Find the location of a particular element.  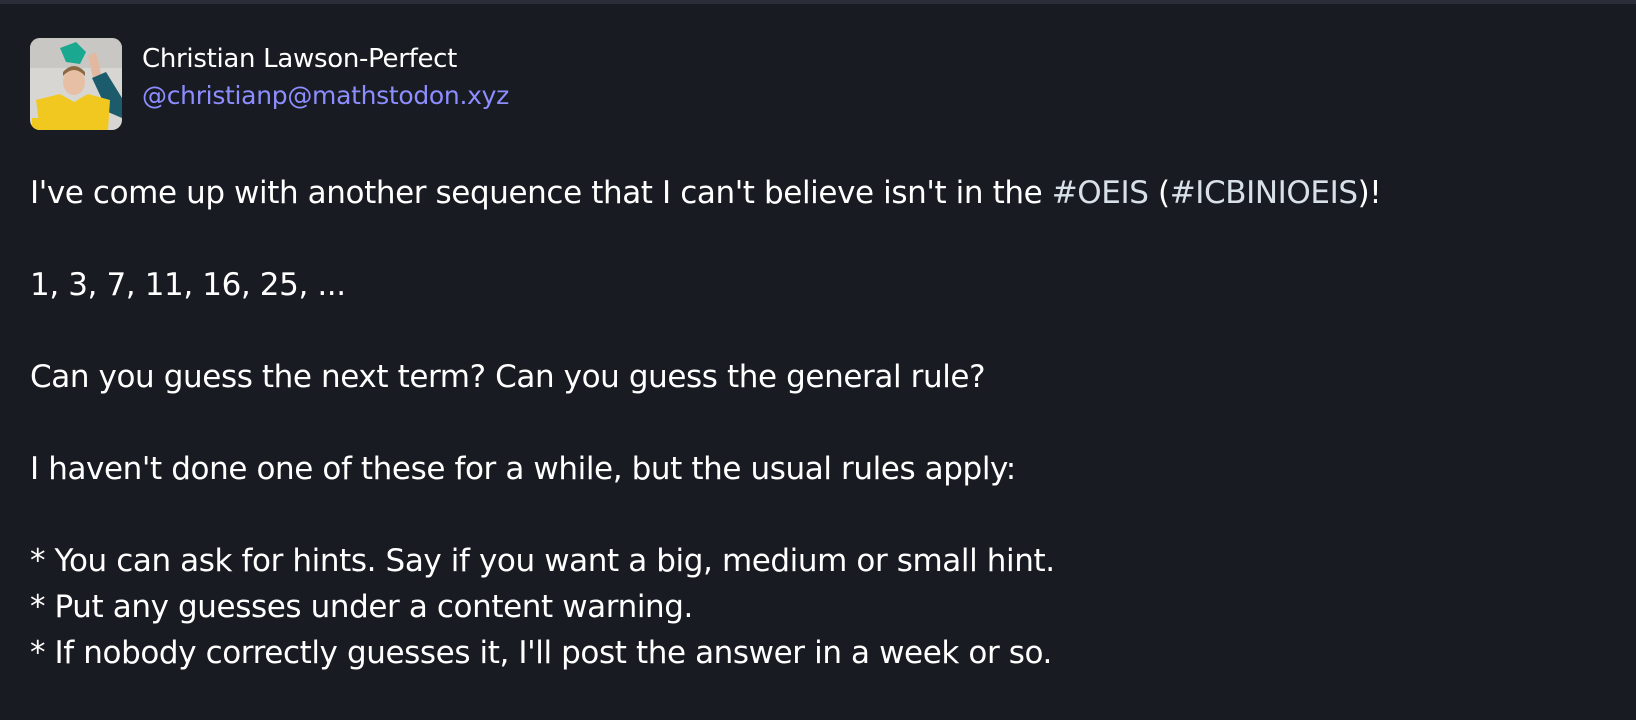

avatar-photo-icon is located at coordinates (76, 84).